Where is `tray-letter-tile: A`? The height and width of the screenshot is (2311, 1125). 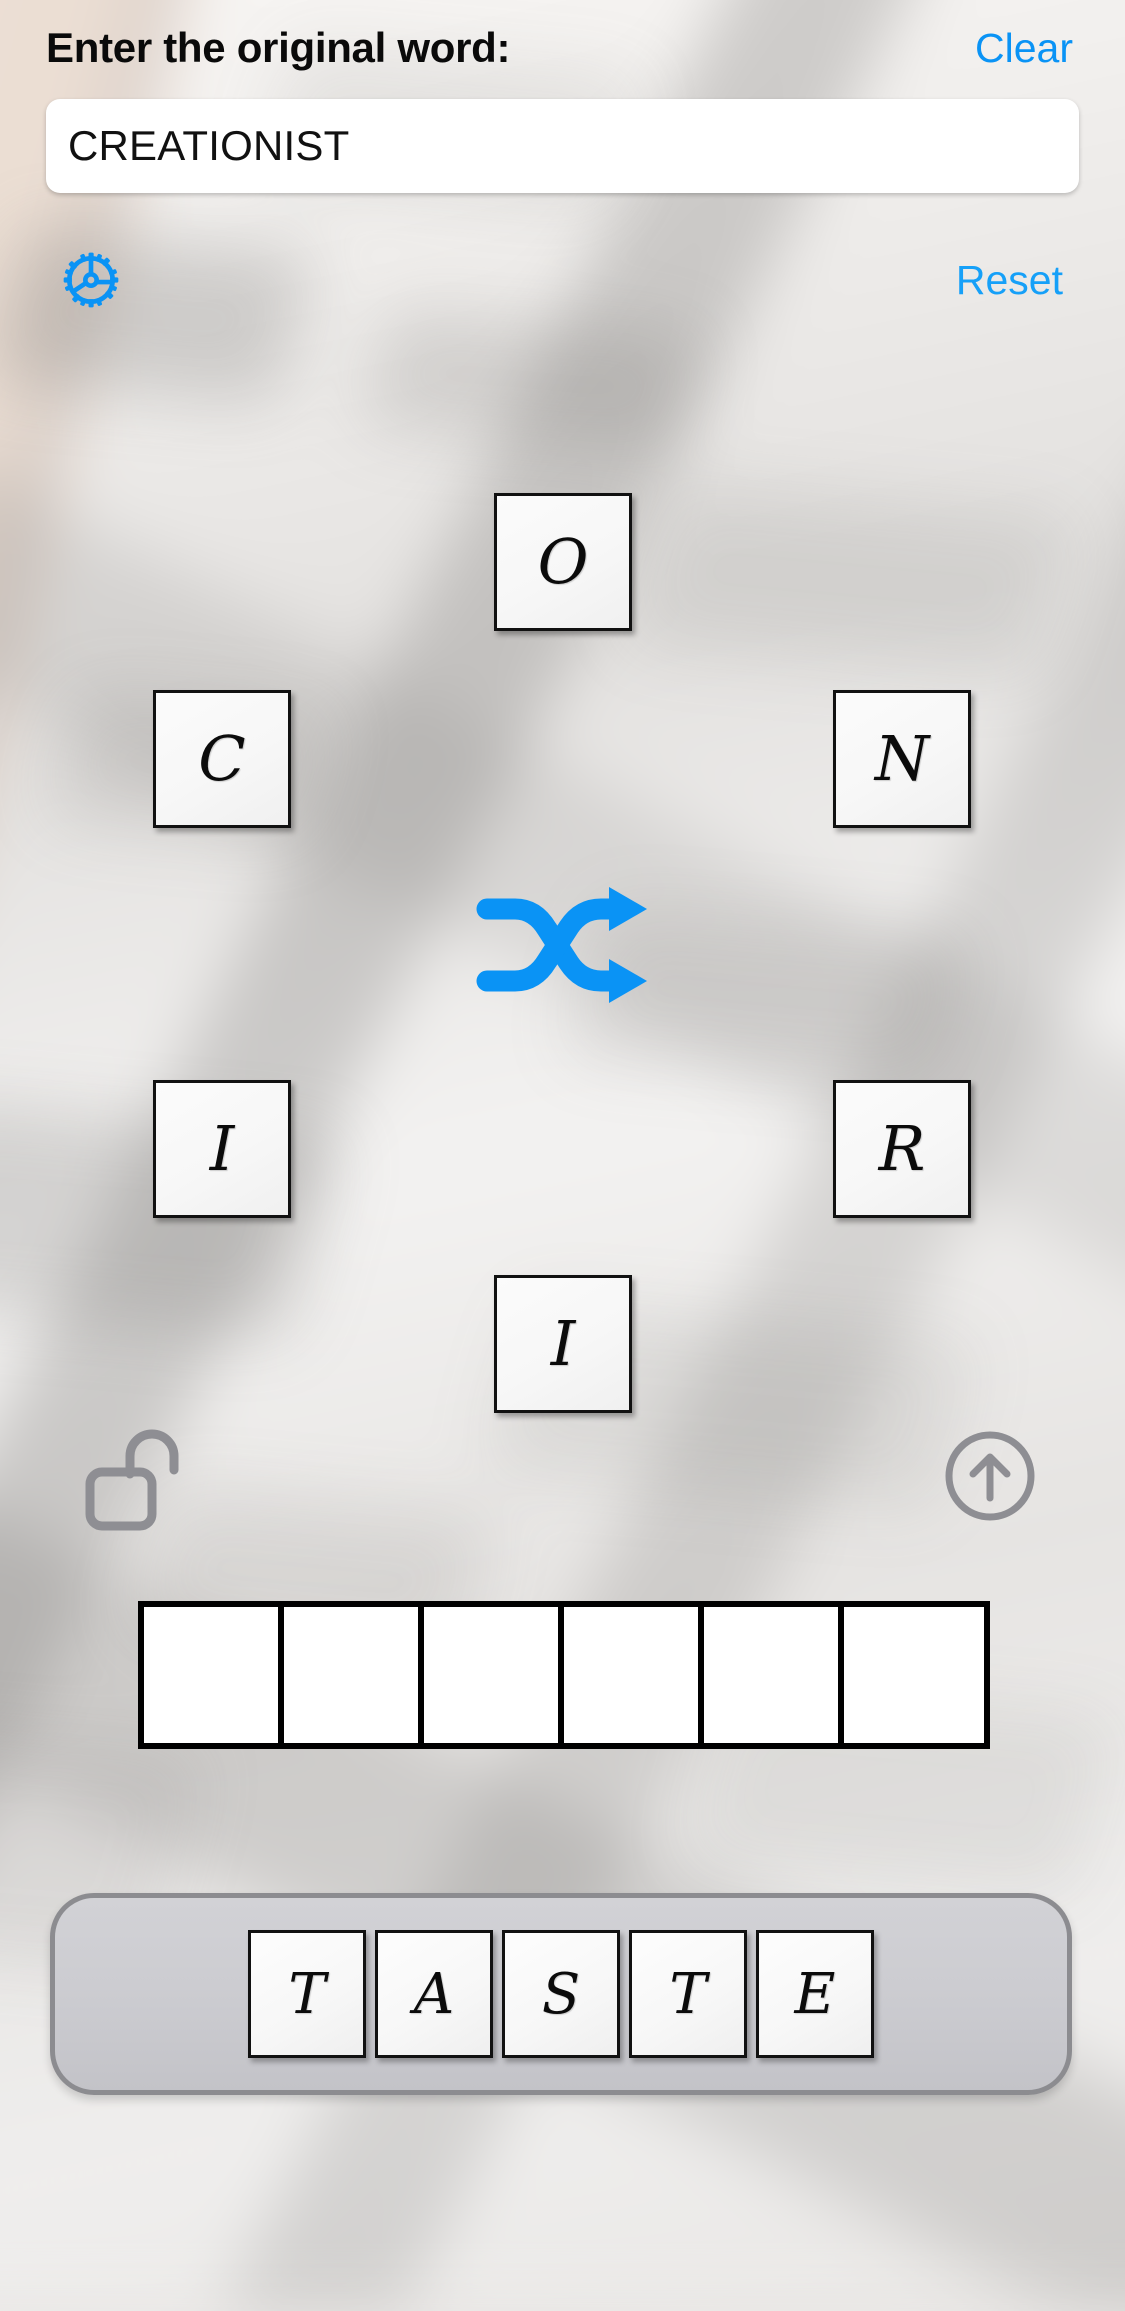
tray-letter-tile: A is located at coordinates (434, 1994).